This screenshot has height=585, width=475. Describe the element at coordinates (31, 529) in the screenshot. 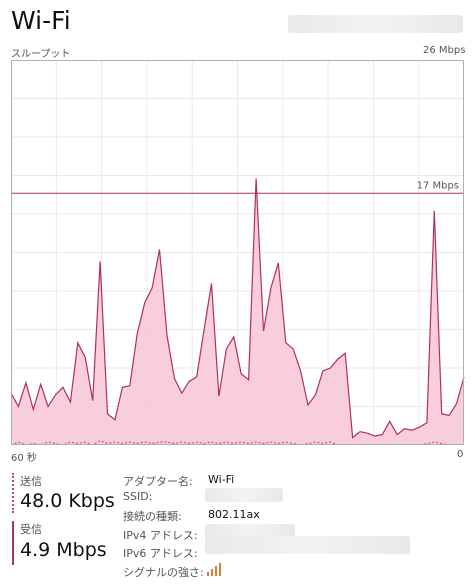

I see `receive-label: 受信` at that location.